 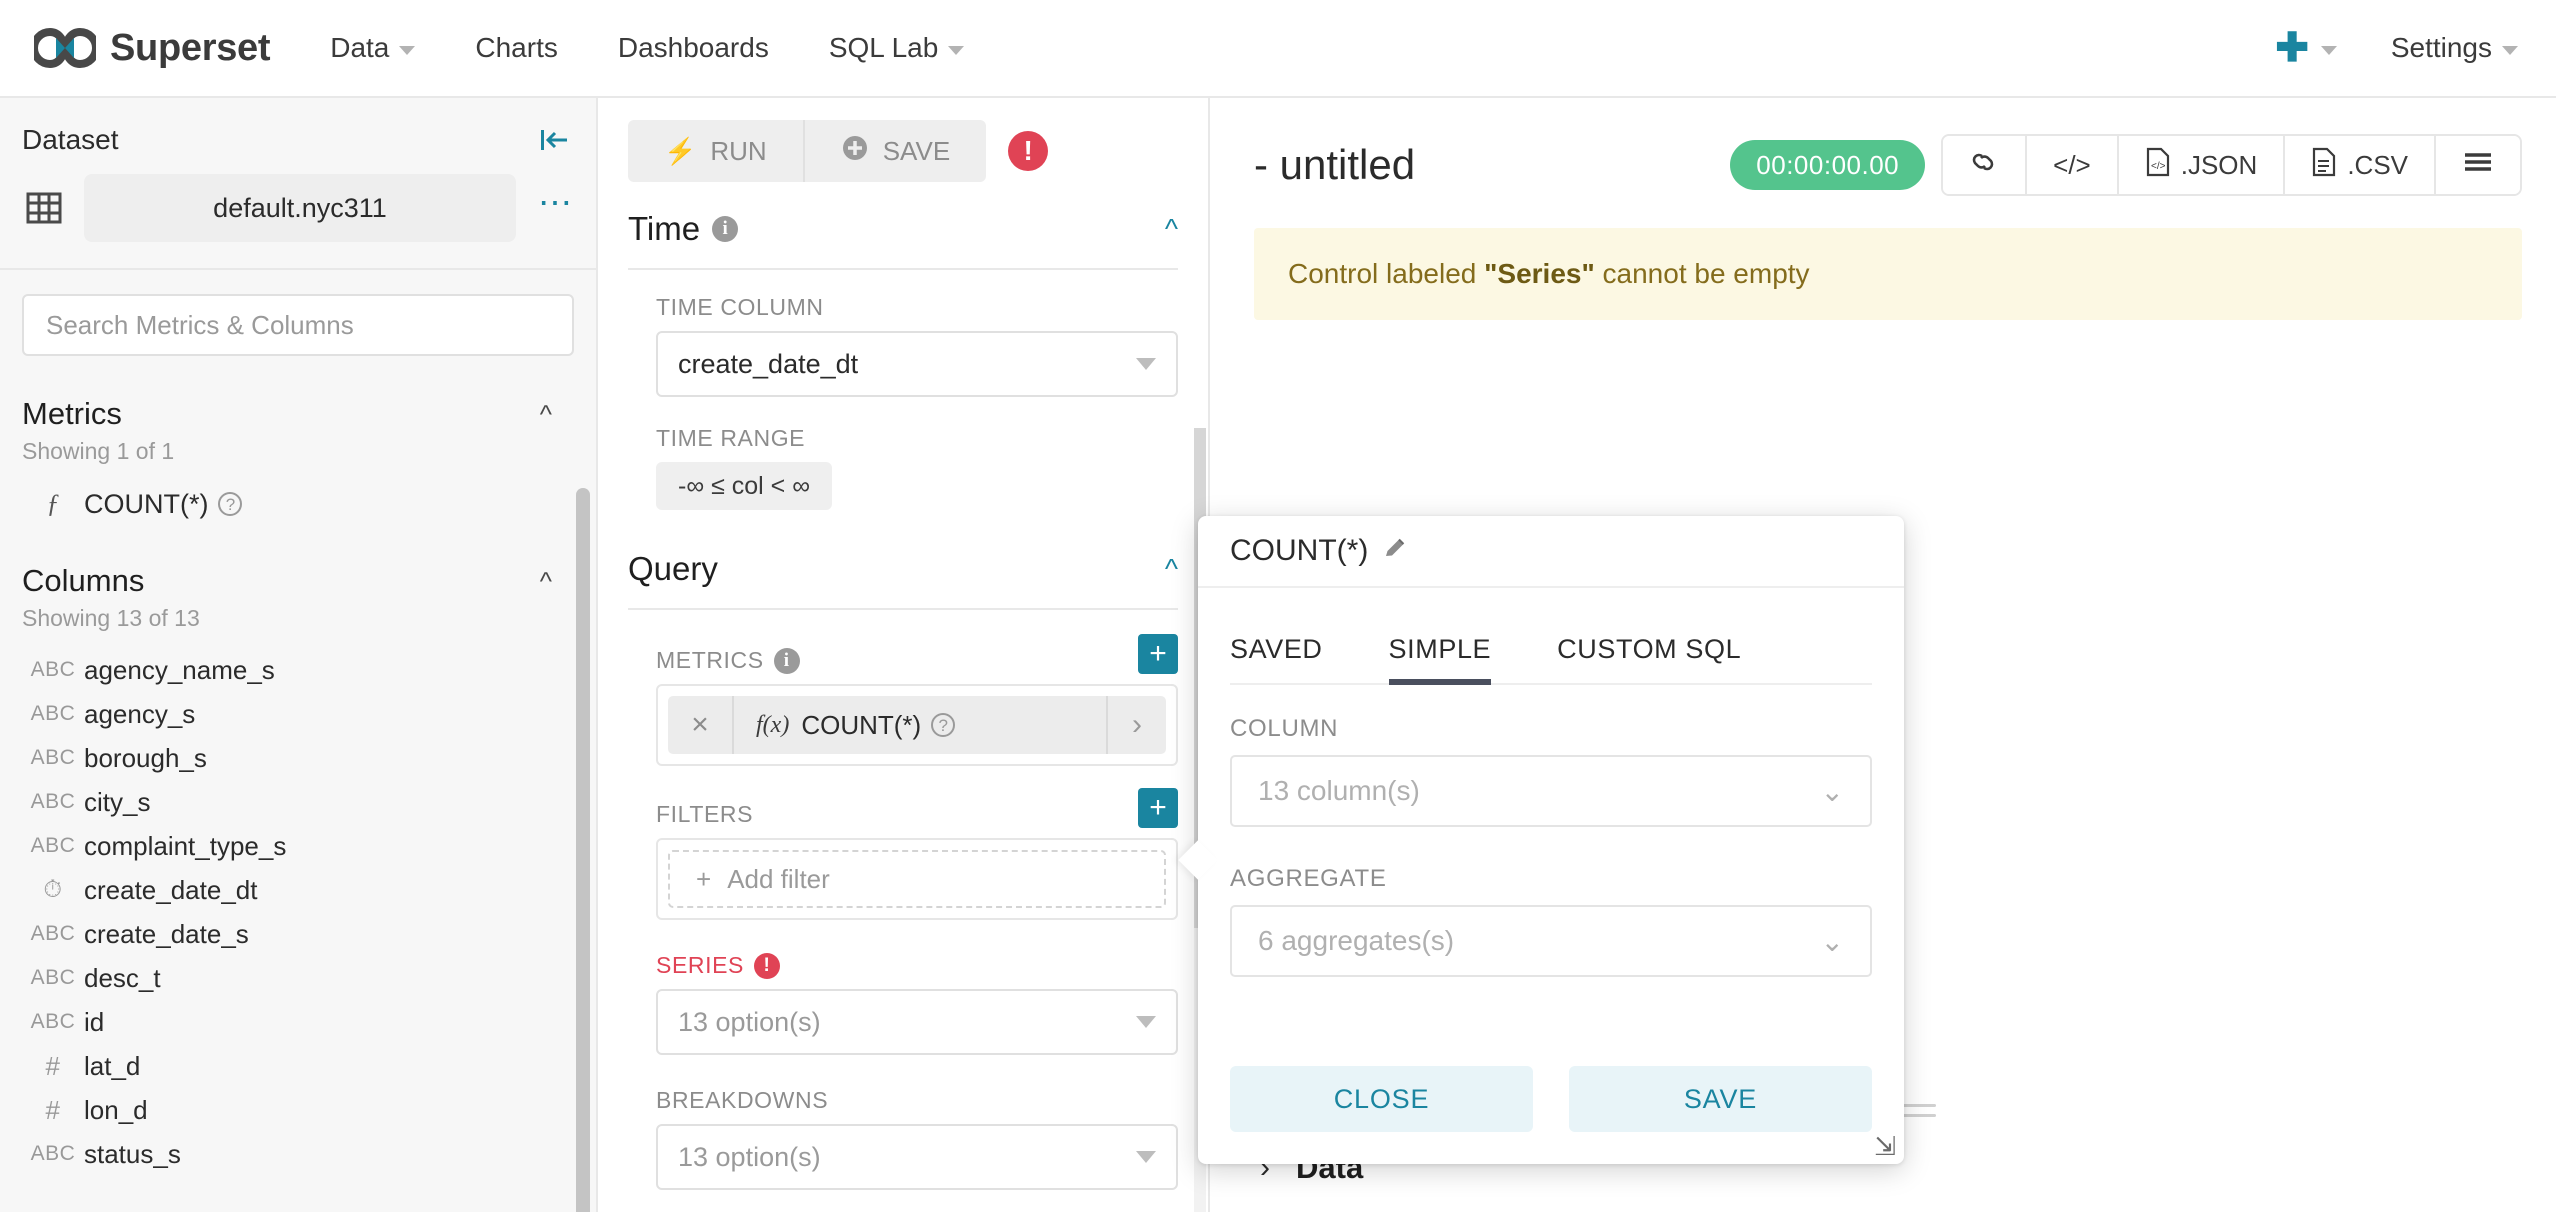 I want to click on column-select: 13 column(s) ⌄, so click(x=1551, y=791).